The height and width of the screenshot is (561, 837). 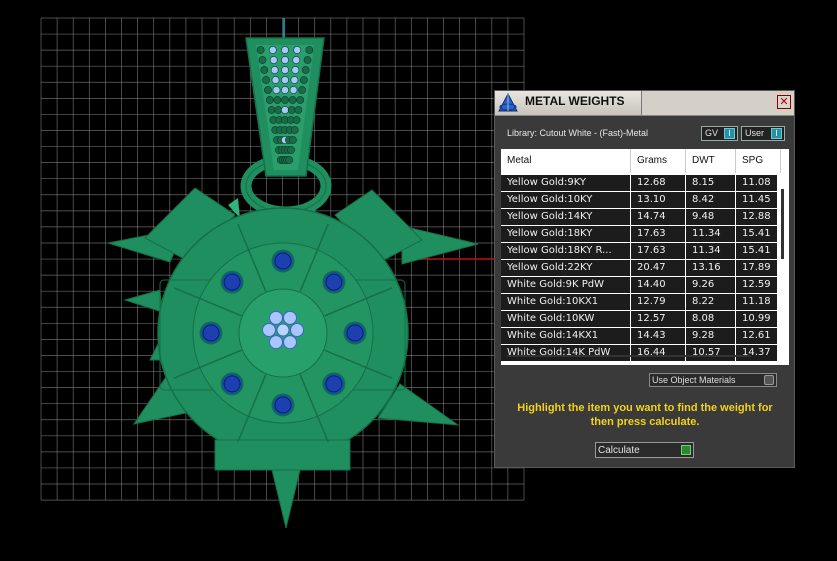 What do you see at coordinates (578, 133) in the screenshot?
I see `library-label: Library: Cutout White - (Fast)-Metal` at bounding box center [578, 133].